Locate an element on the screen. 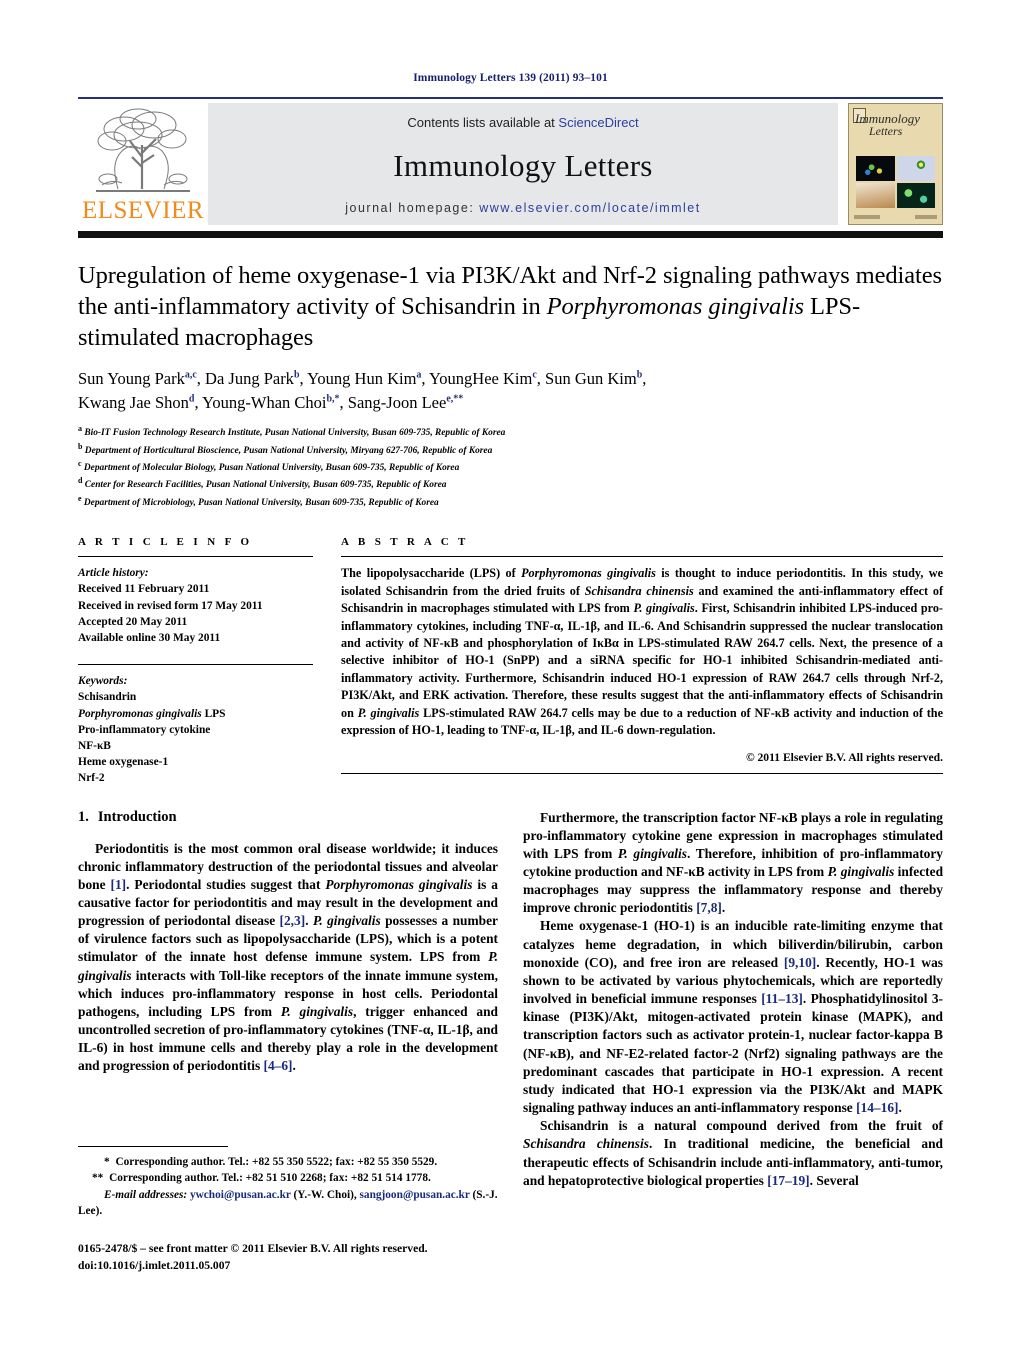 Image resolution: width=1021 pixels, height=1351 pixels. abstract-italic-3: P. gingivalis is located at coordinates (664, 608).